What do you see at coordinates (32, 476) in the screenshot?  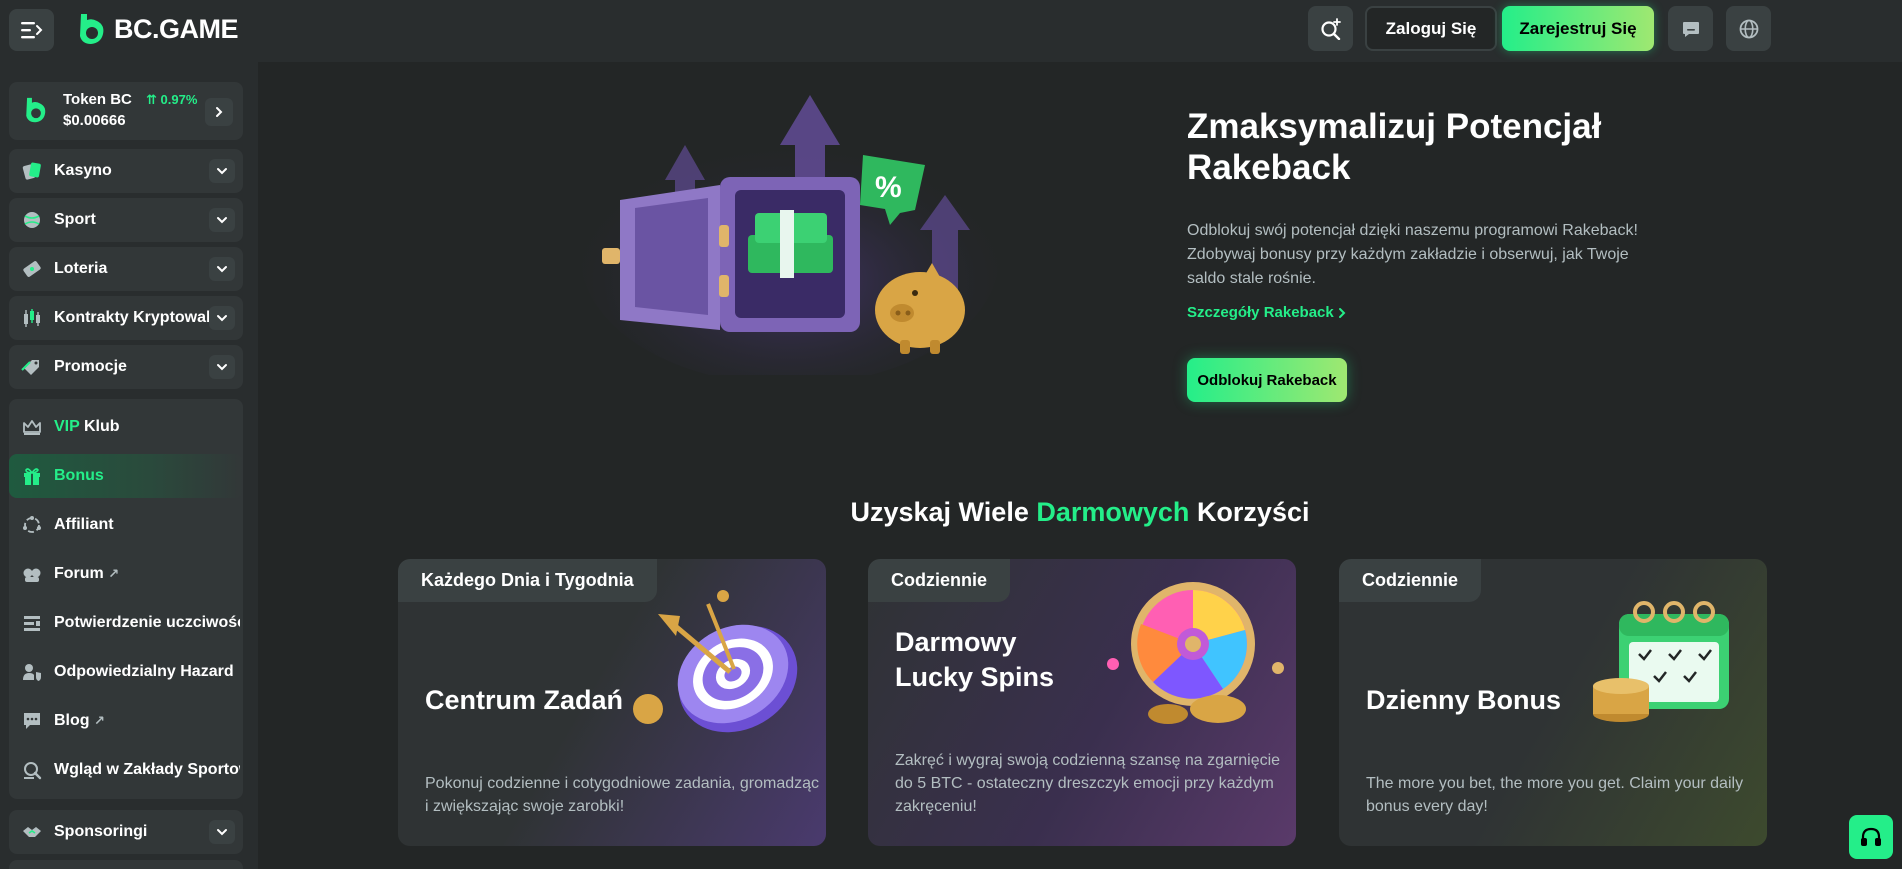 I see `gift-icon` at bounding box center [32, 476].